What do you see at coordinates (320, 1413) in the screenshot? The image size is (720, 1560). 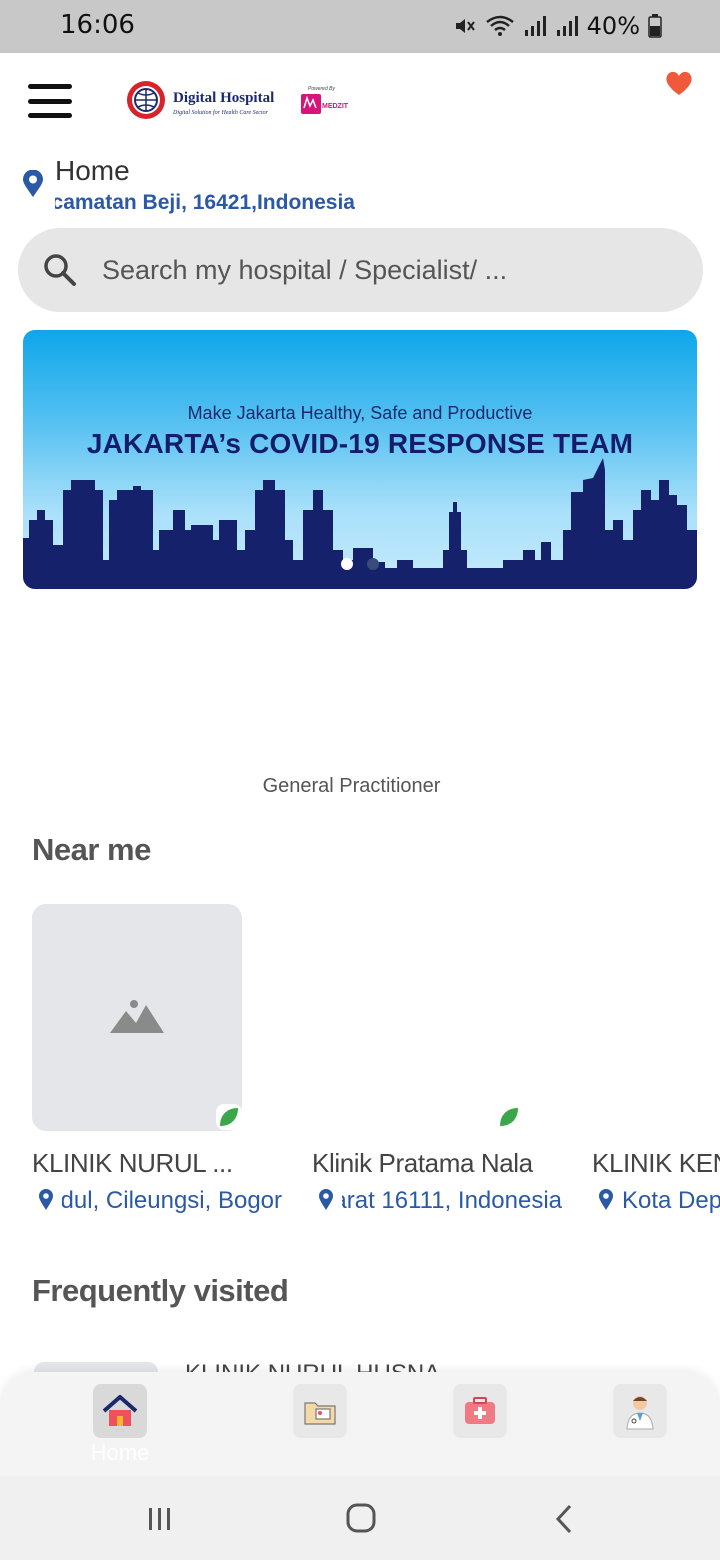 I see `medical-record-icon` at bounding box center [320, 1413].